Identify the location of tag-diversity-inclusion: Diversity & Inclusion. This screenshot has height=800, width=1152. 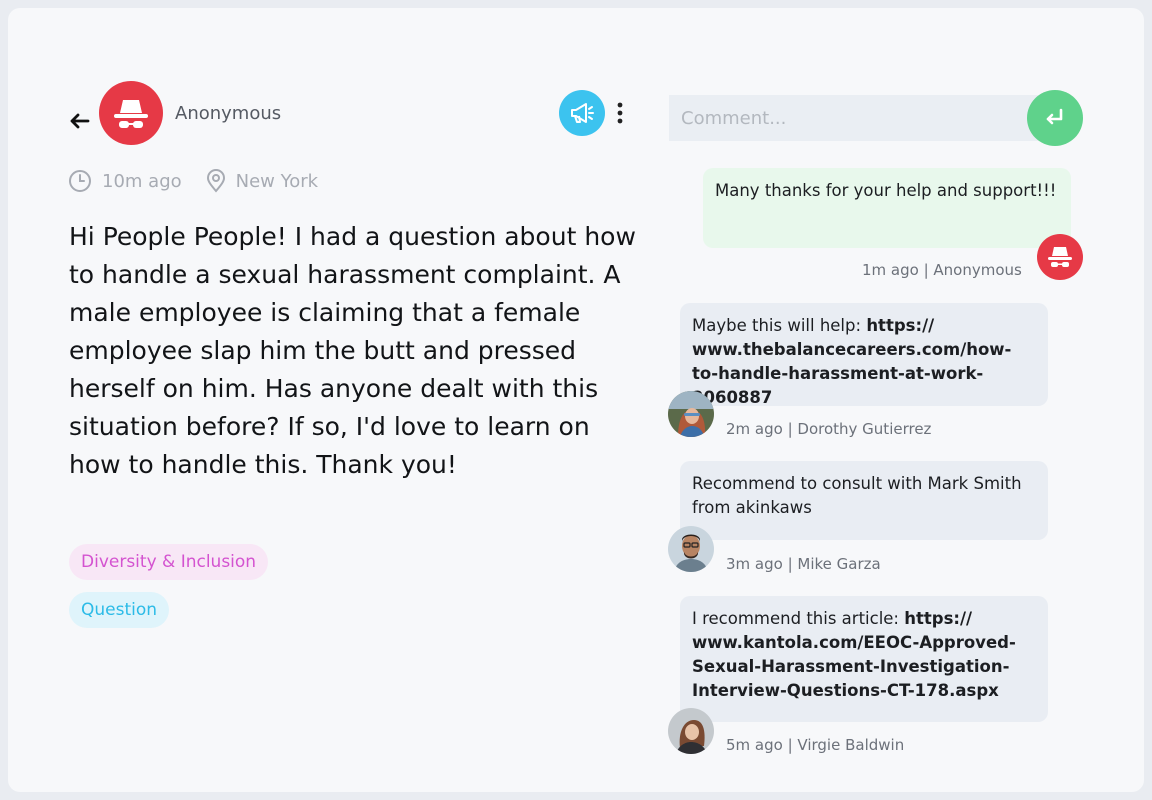
(169, 562).